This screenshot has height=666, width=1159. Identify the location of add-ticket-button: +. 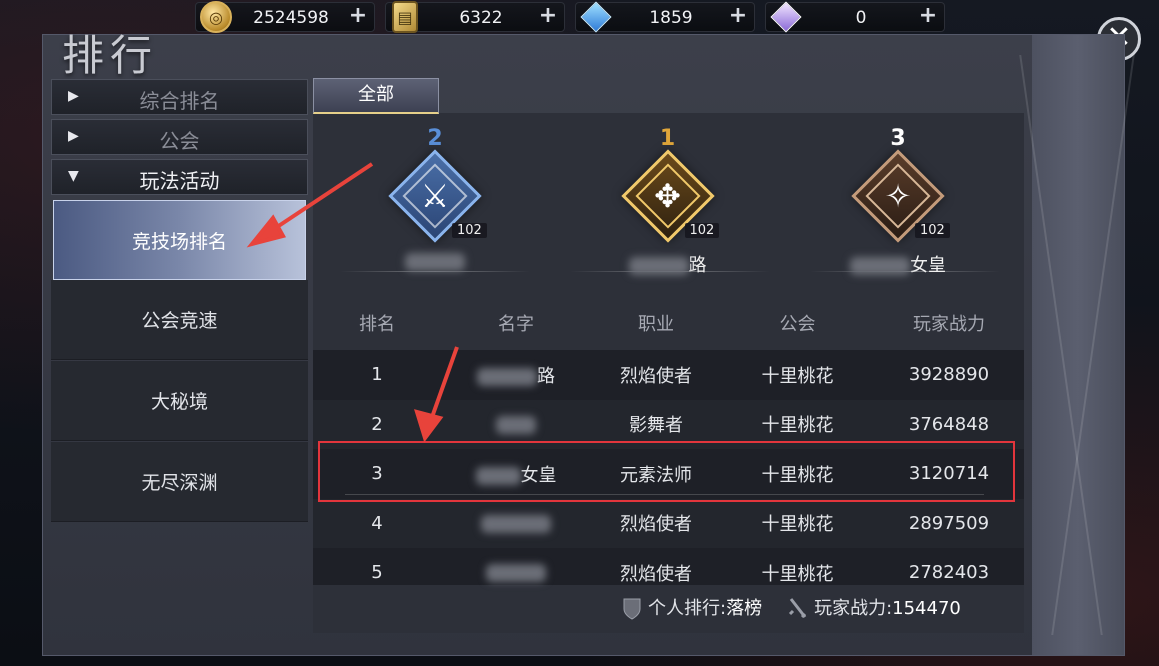
(548, 16).